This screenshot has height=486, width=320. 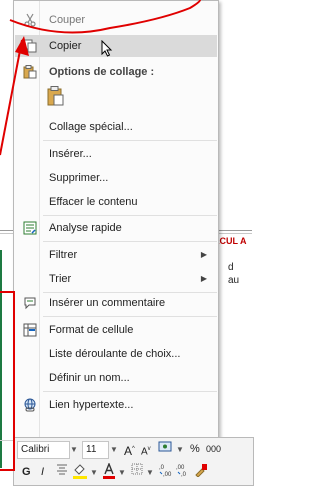 I want to click on thousands-separator-button: 000, so click(x=213, y=449).